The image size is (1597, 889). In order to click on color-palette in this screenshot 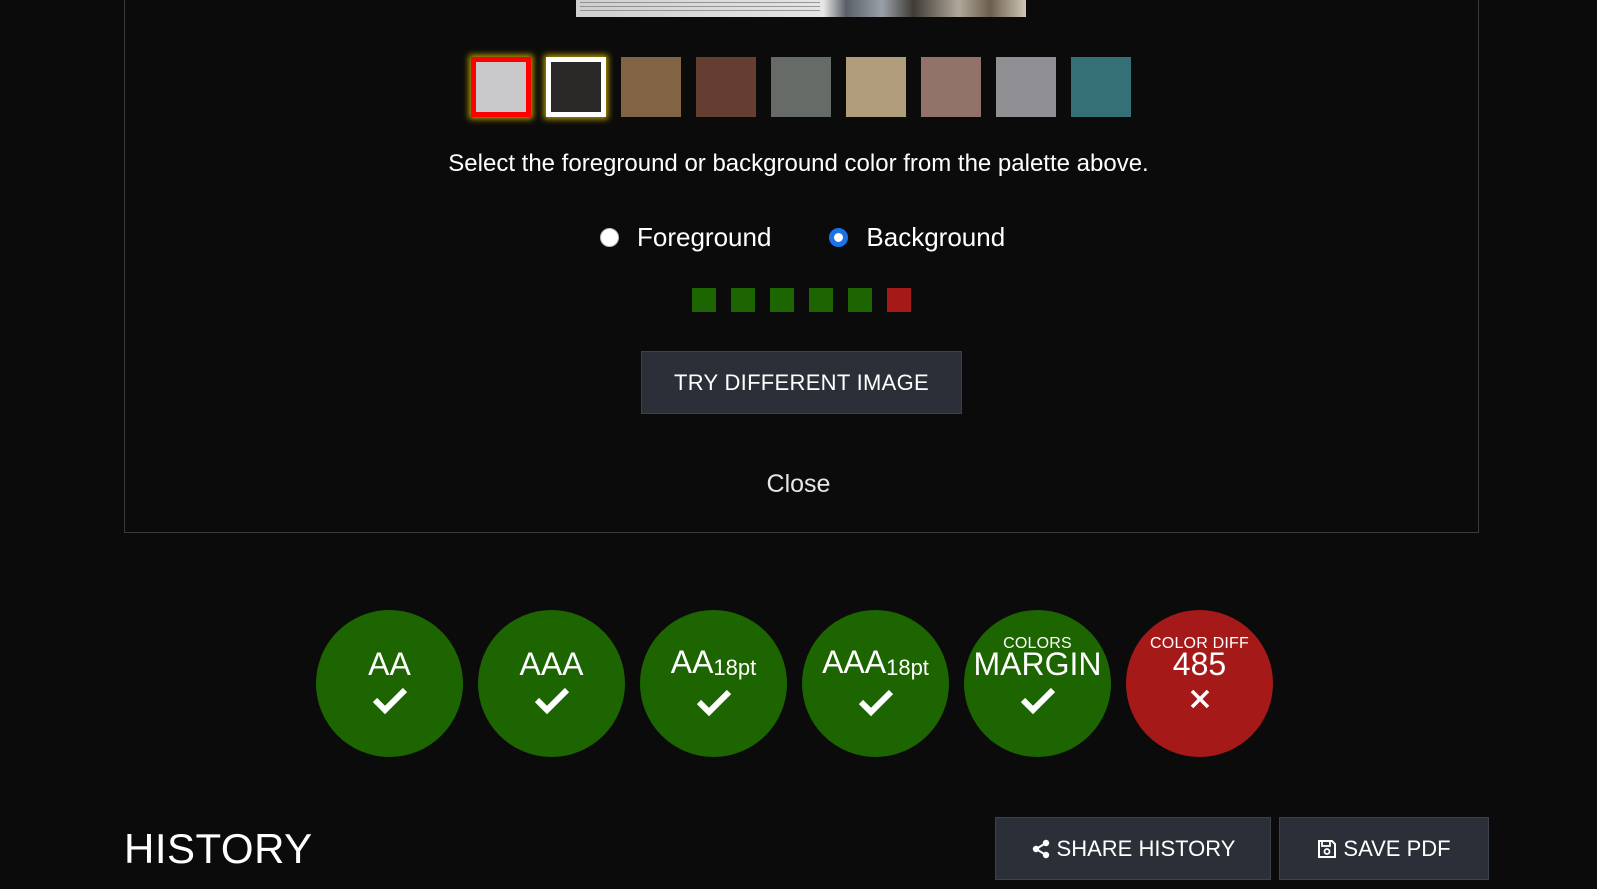, I will do `click(801, 87)`.